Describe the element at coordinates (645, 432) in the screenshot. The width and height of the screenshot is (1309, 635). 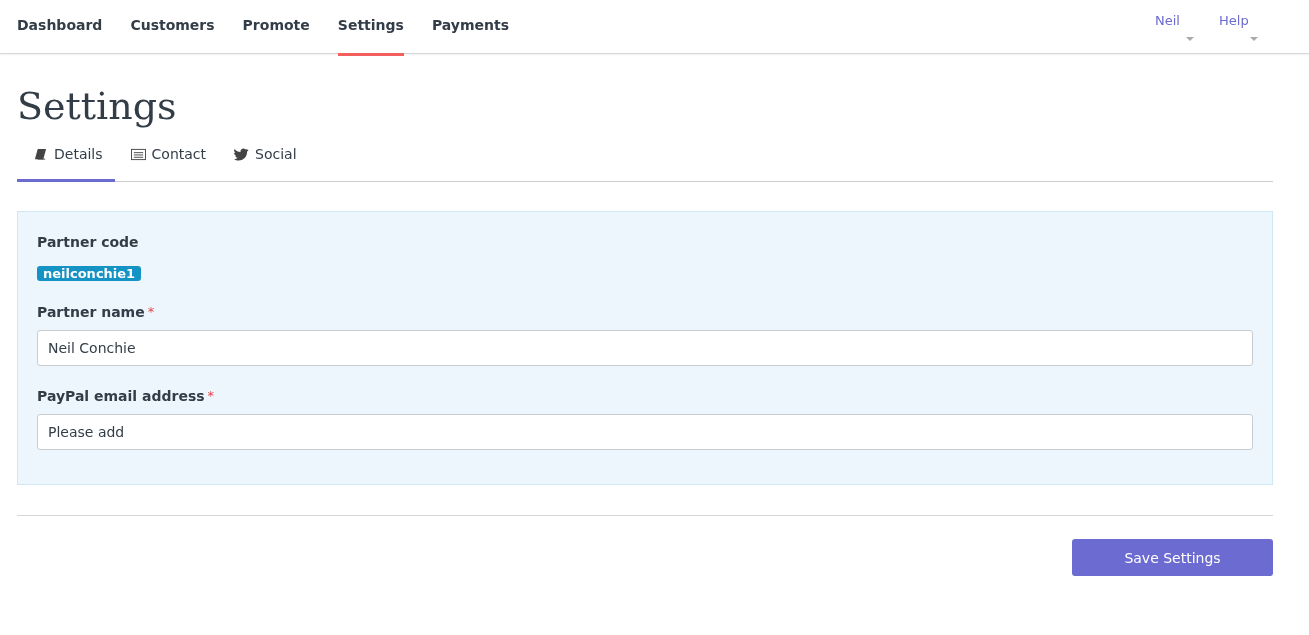
I see `input-field: Please add` at that location.